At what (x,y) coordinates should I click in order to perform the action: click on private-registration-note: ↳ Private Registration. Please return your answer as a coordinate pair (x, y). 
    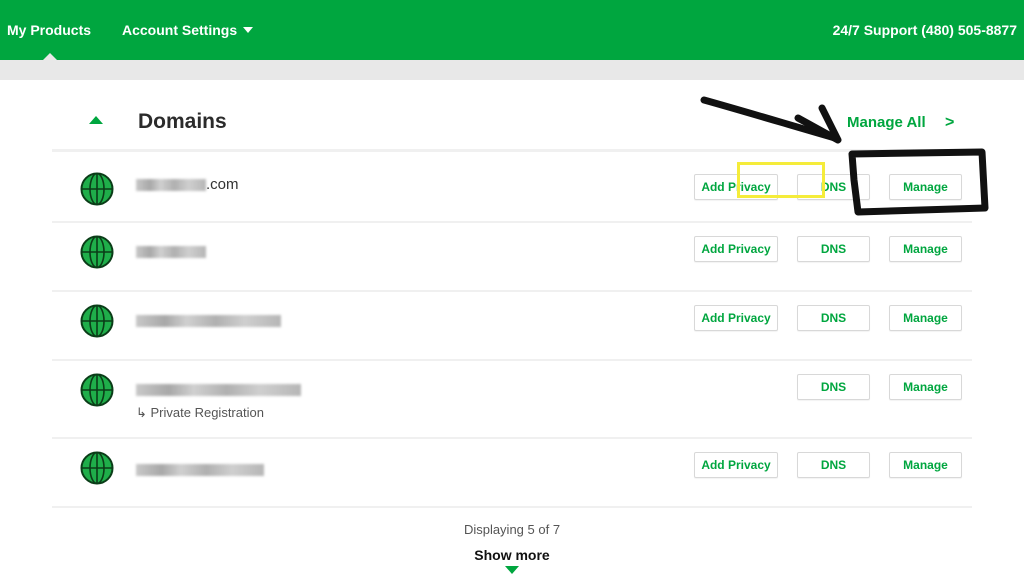
    Looking at the image, I should click on (200, 412).